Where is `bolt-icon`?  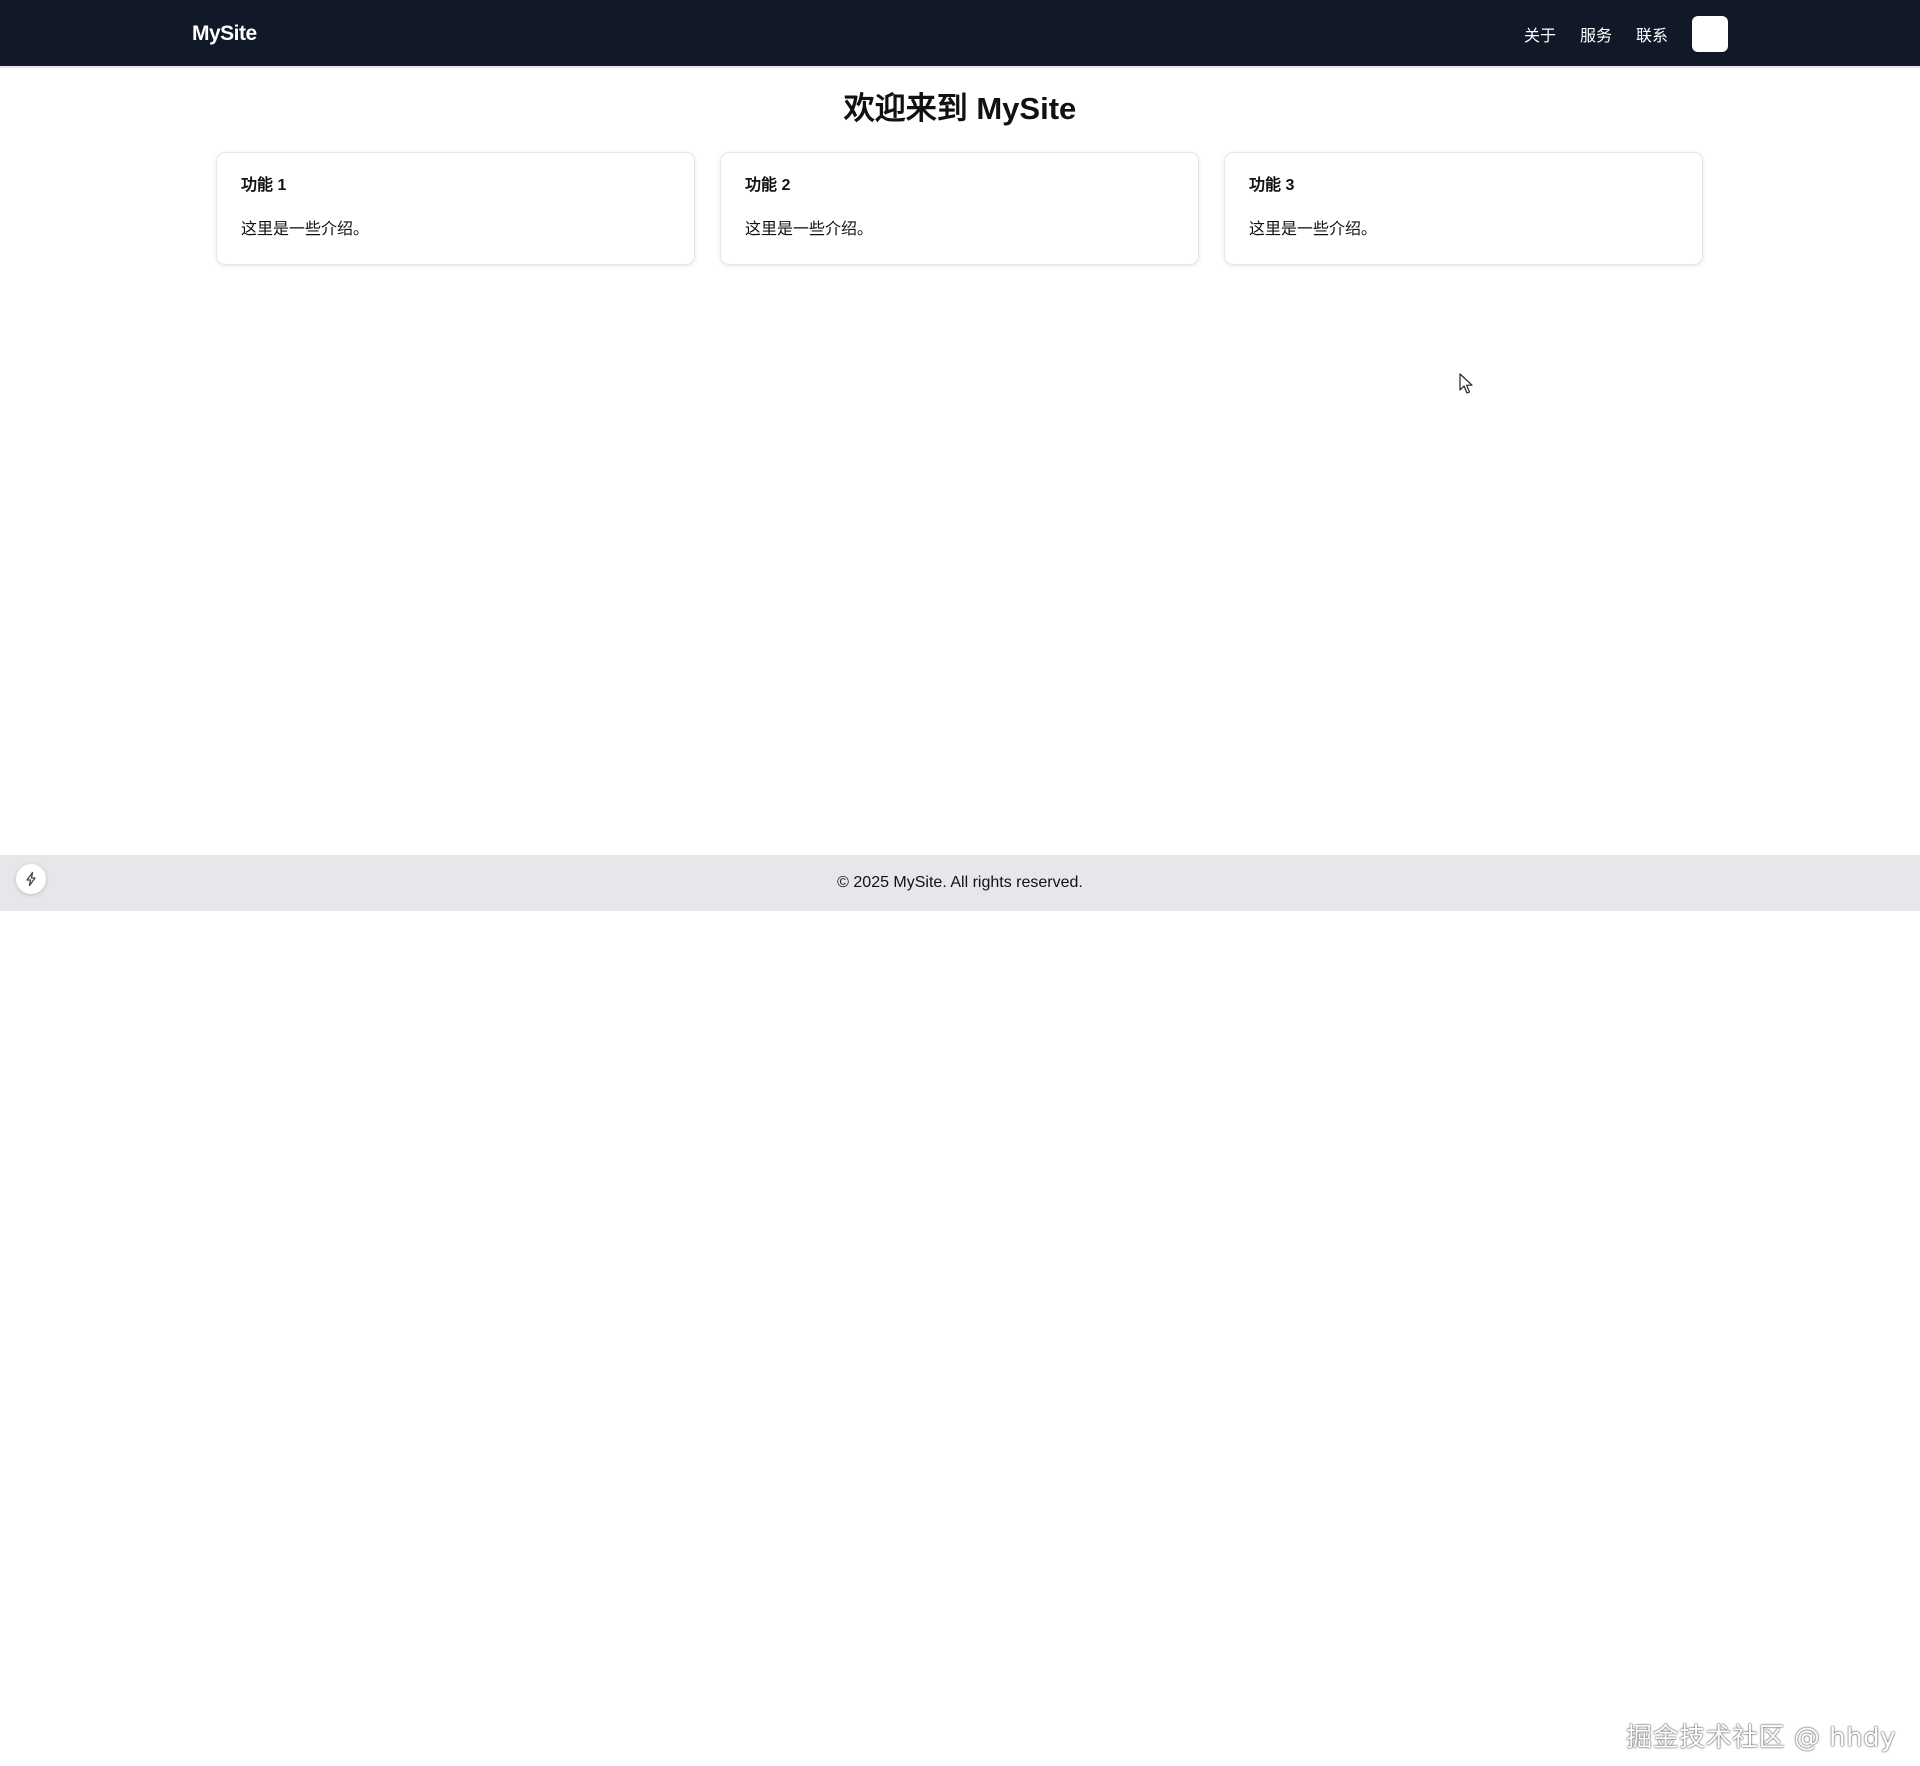
bolt-icon is located at coordinates (31, 879).